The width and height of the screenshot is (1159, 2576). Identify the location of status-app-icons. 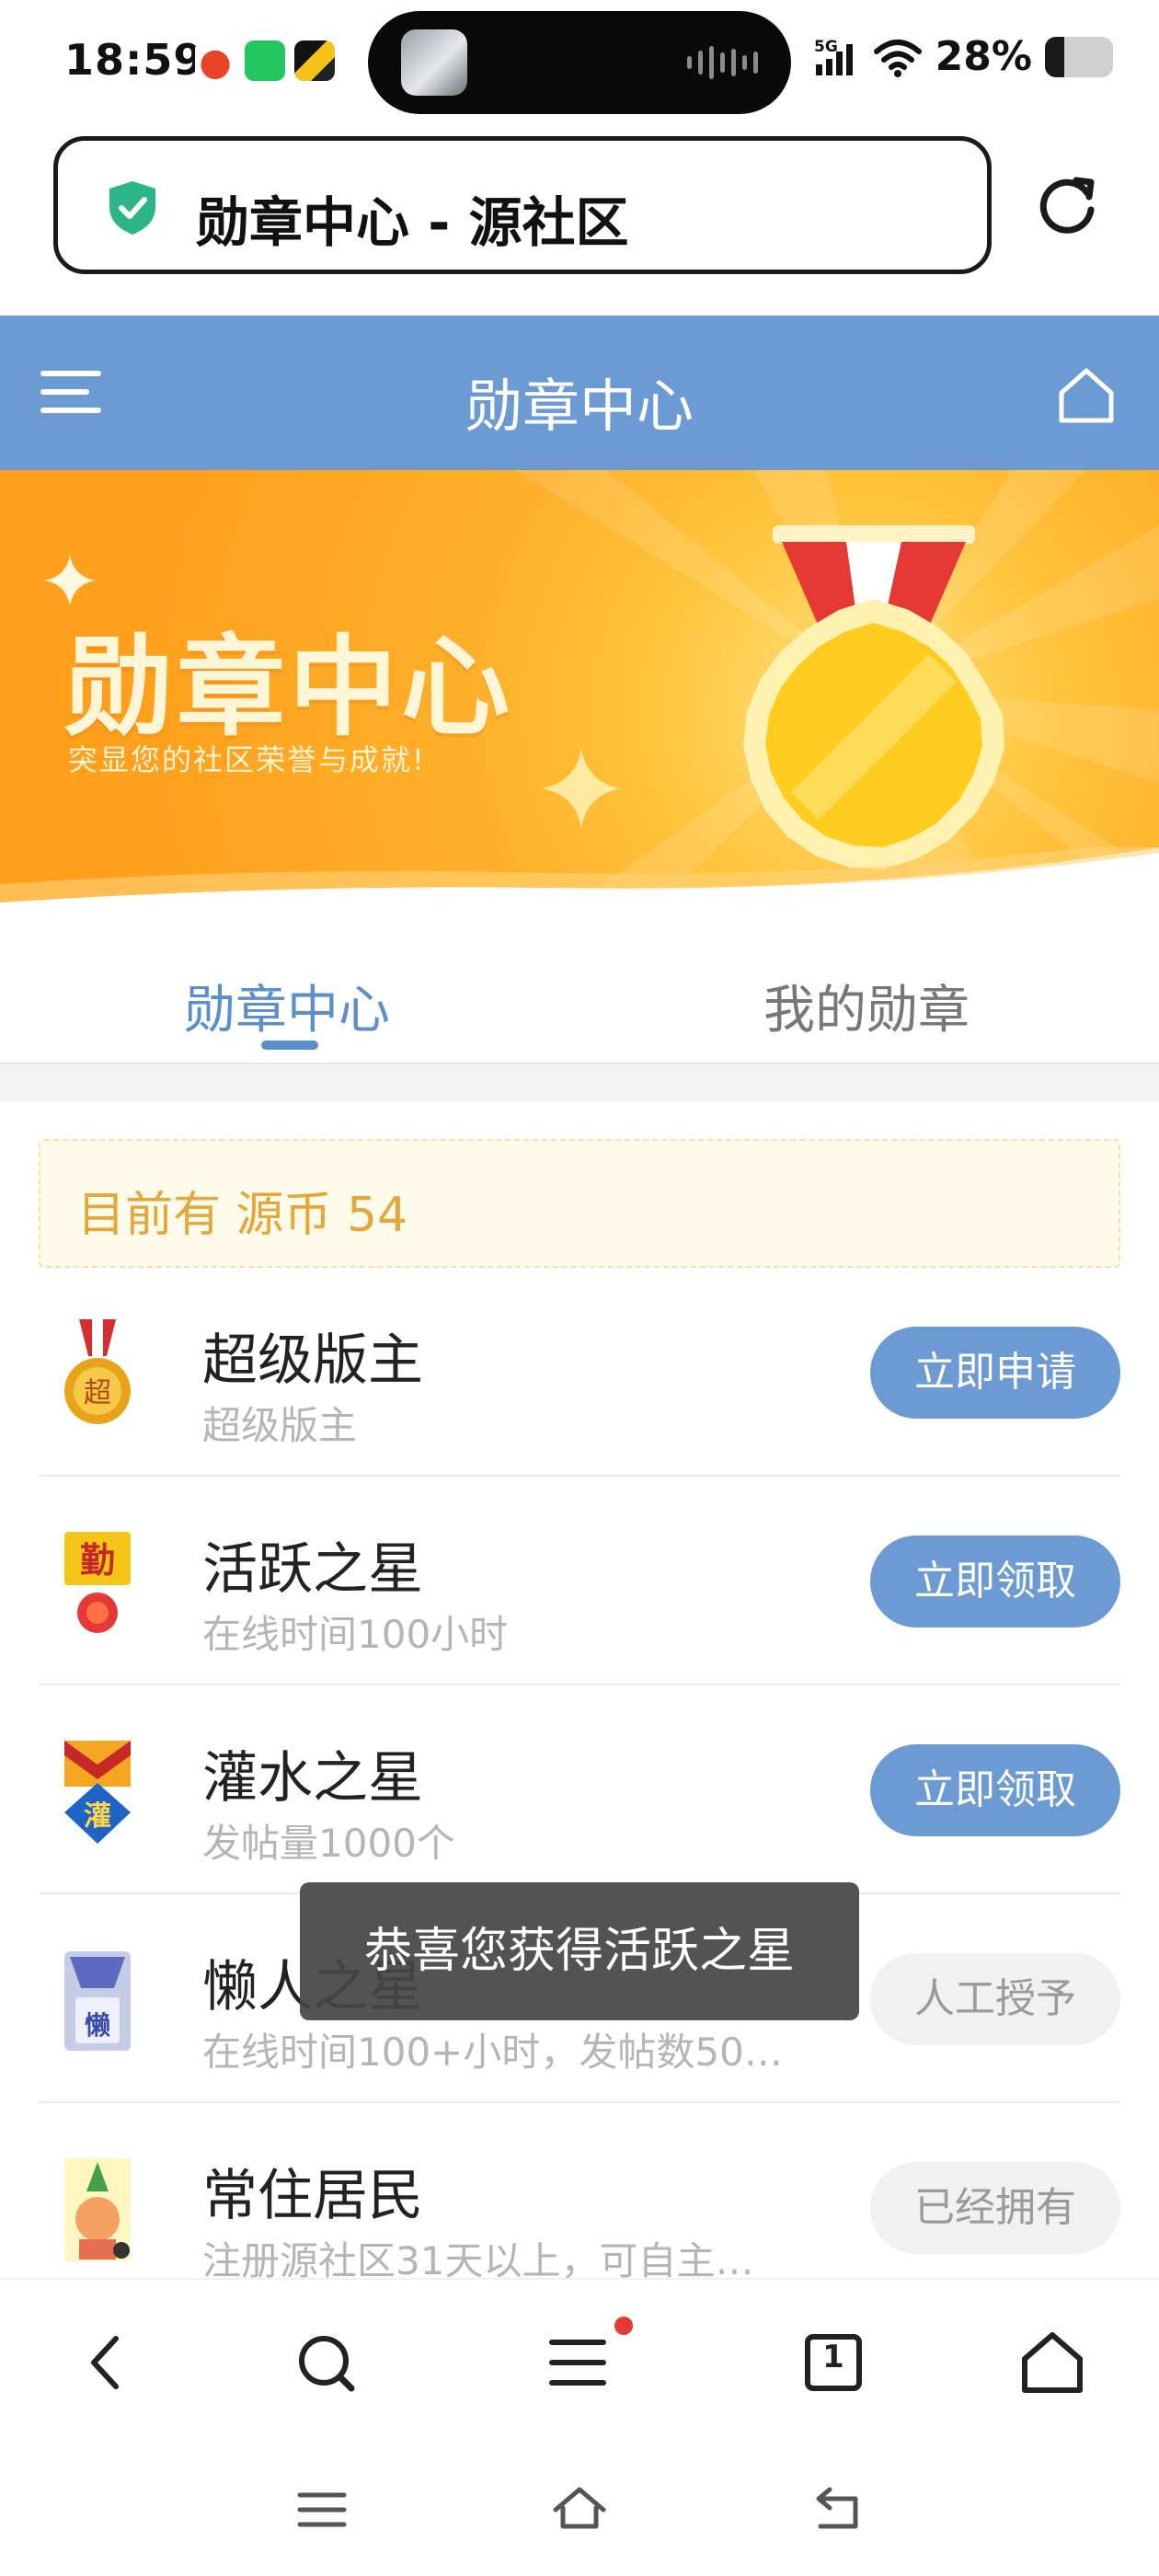
(265, 60).